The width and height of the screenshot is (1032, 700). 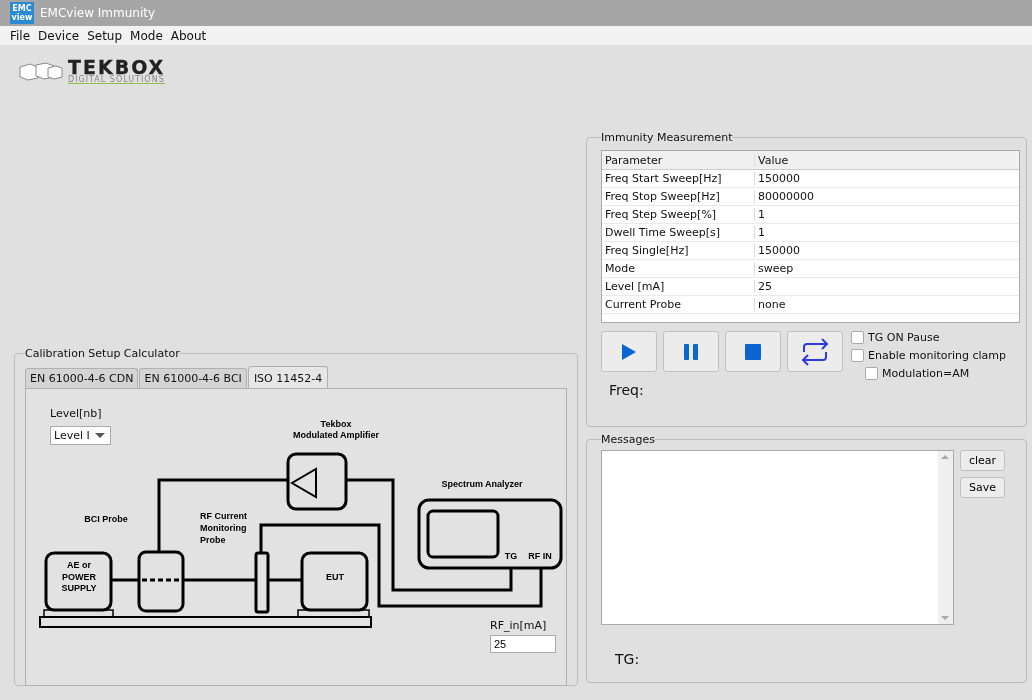 I want to click on boxes-logo-icon, so click(x=41, y=71).